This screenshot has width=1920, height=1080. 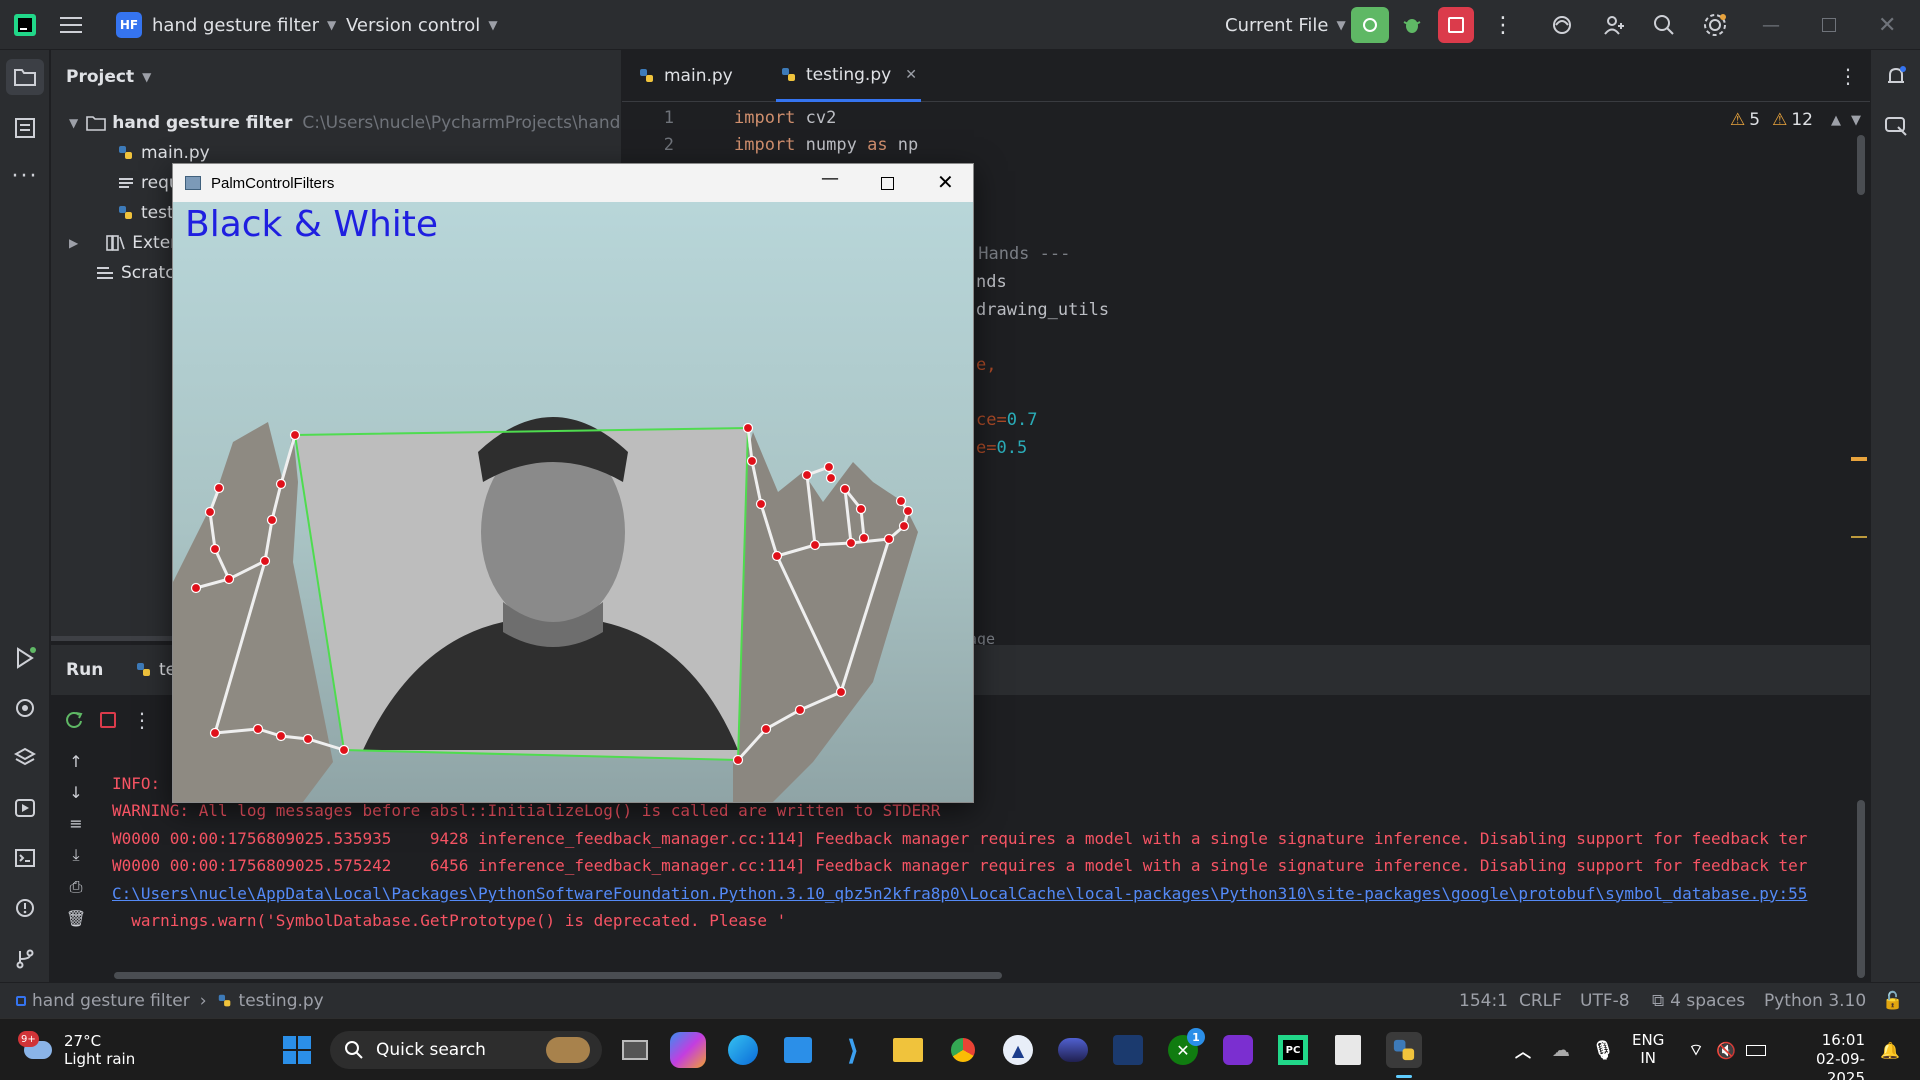 What do you see at coordinates (71, 25) in the screenshot?
I see `main-menu-button` at bounding box center [71, 25].